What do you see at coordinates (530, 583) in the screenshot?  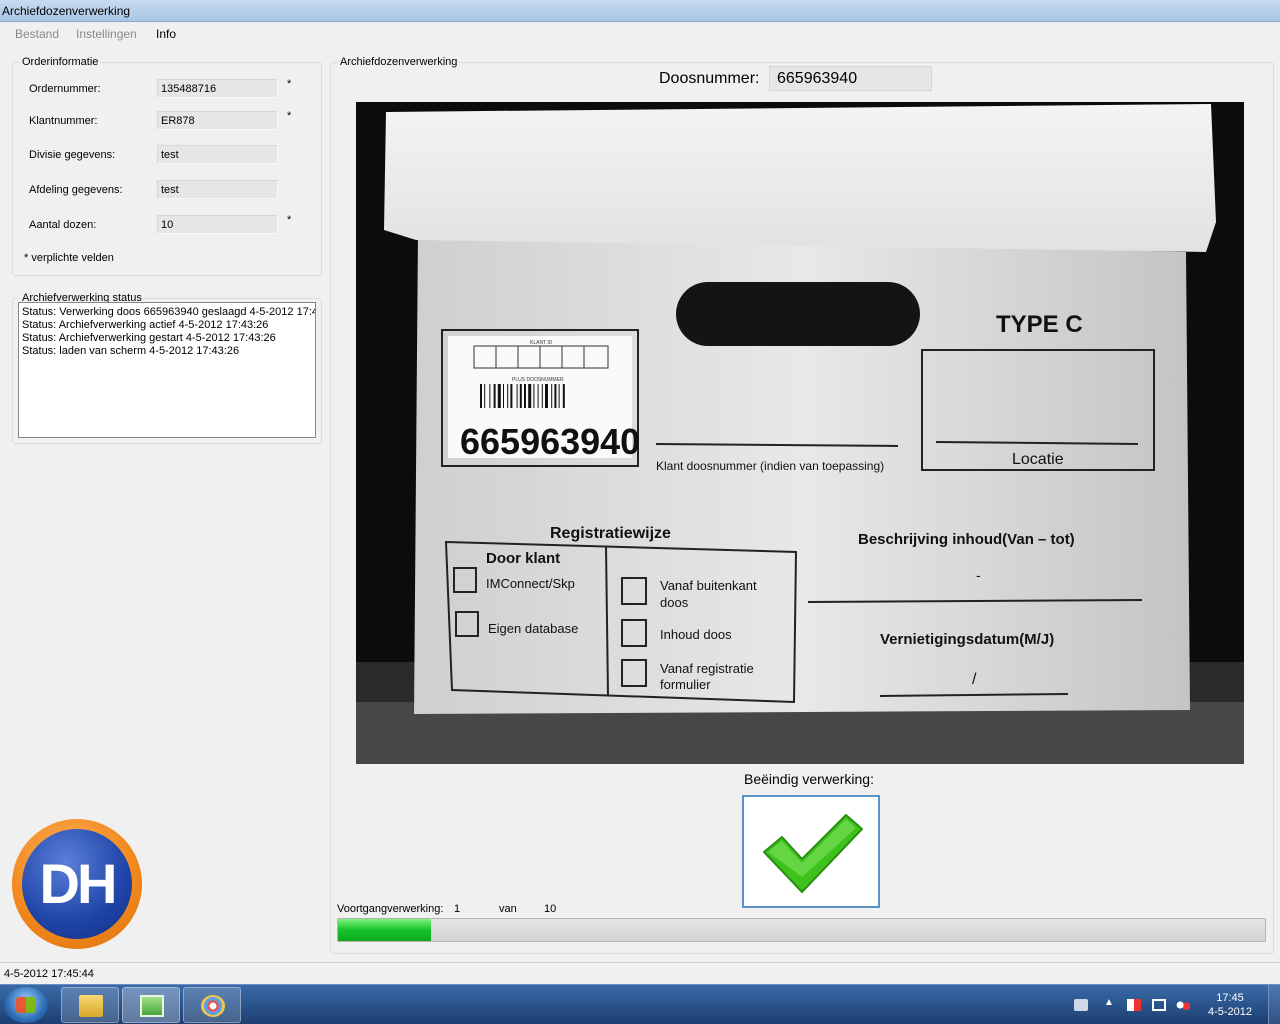 I see `option-imconnect: IMConnect/Skp` at bounding box center [530, 583].